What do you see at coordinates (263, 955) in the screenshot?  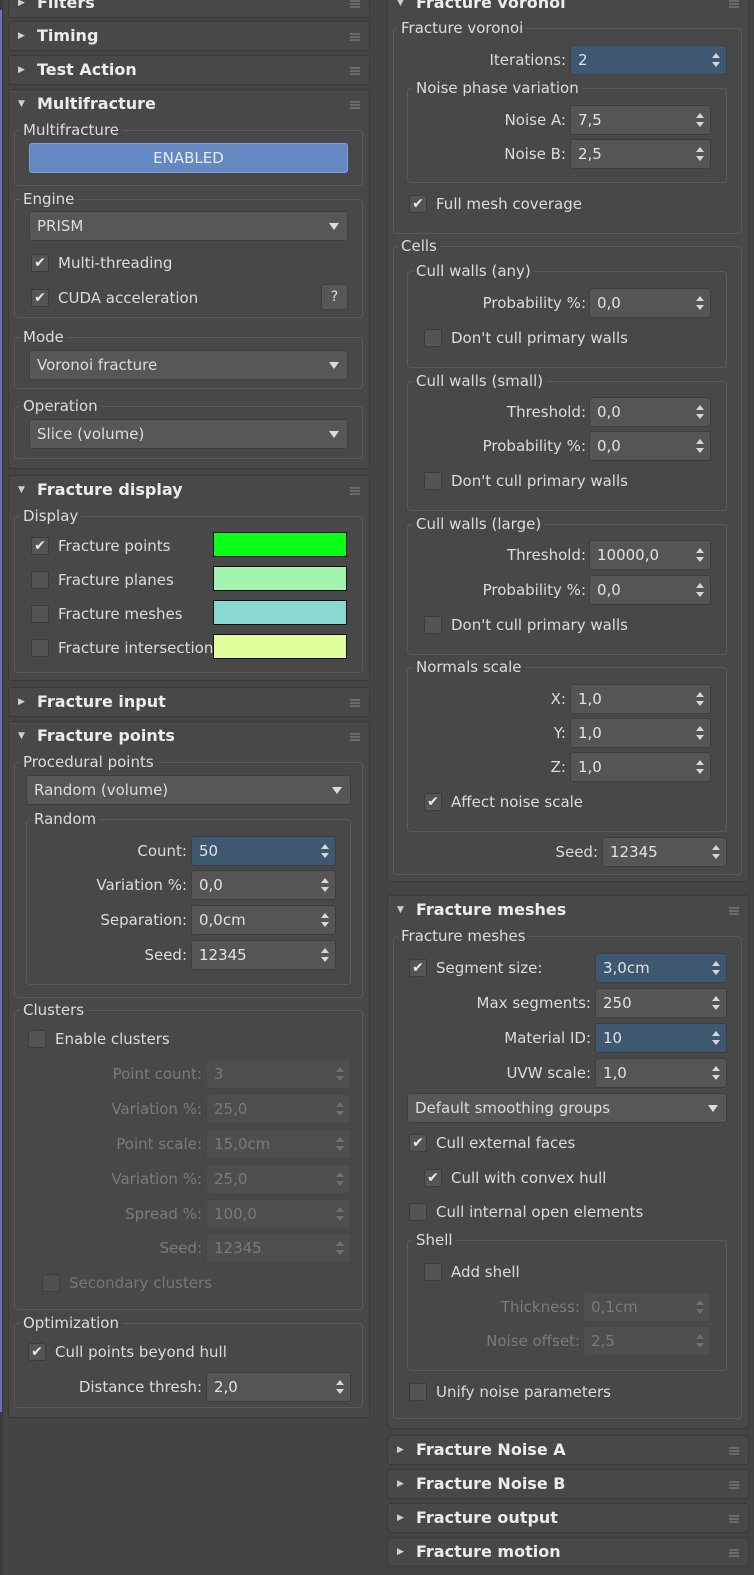 I see `seed-spinner: 12345` at bounding box center [263, 955].